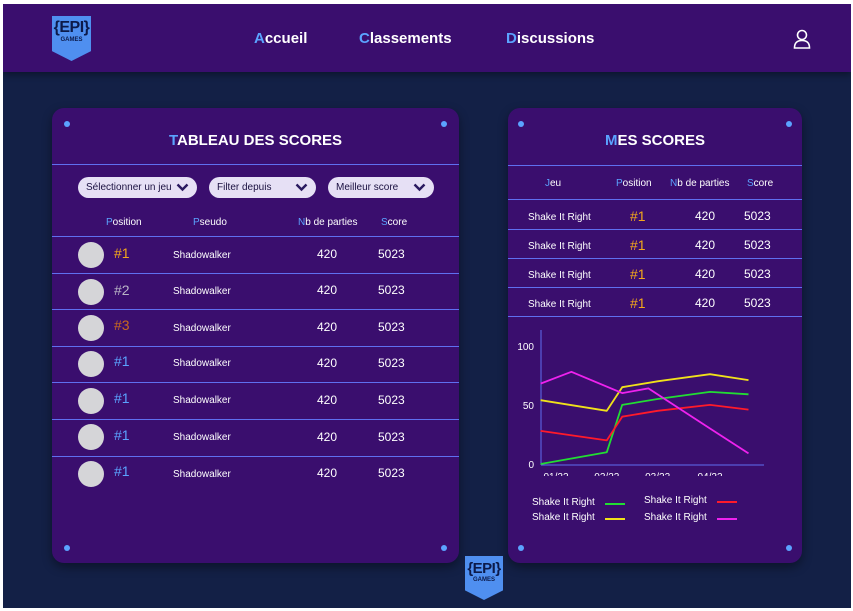 Image resolution: width=853 pixels, height=611 pixels. I want to click on legend-swatch-magenta, so click(727, 519).